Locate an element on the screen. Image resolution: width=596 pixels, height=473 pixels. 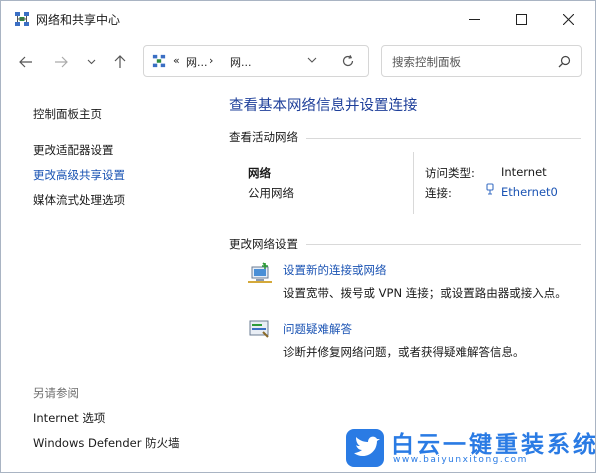
control-panel-home-link: 控制面板主页 is located at coordinates (67, 114).